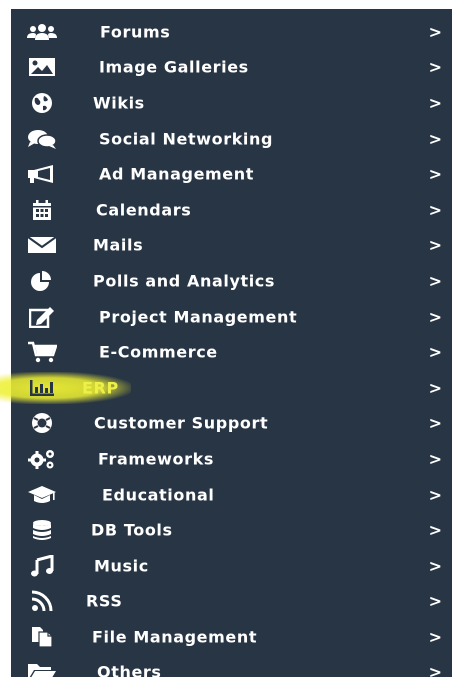  What do you see at coordinates (176, 174) in the screenshot?
I see `menu-item-label: Ad Management` at bounding box center [176, 174].